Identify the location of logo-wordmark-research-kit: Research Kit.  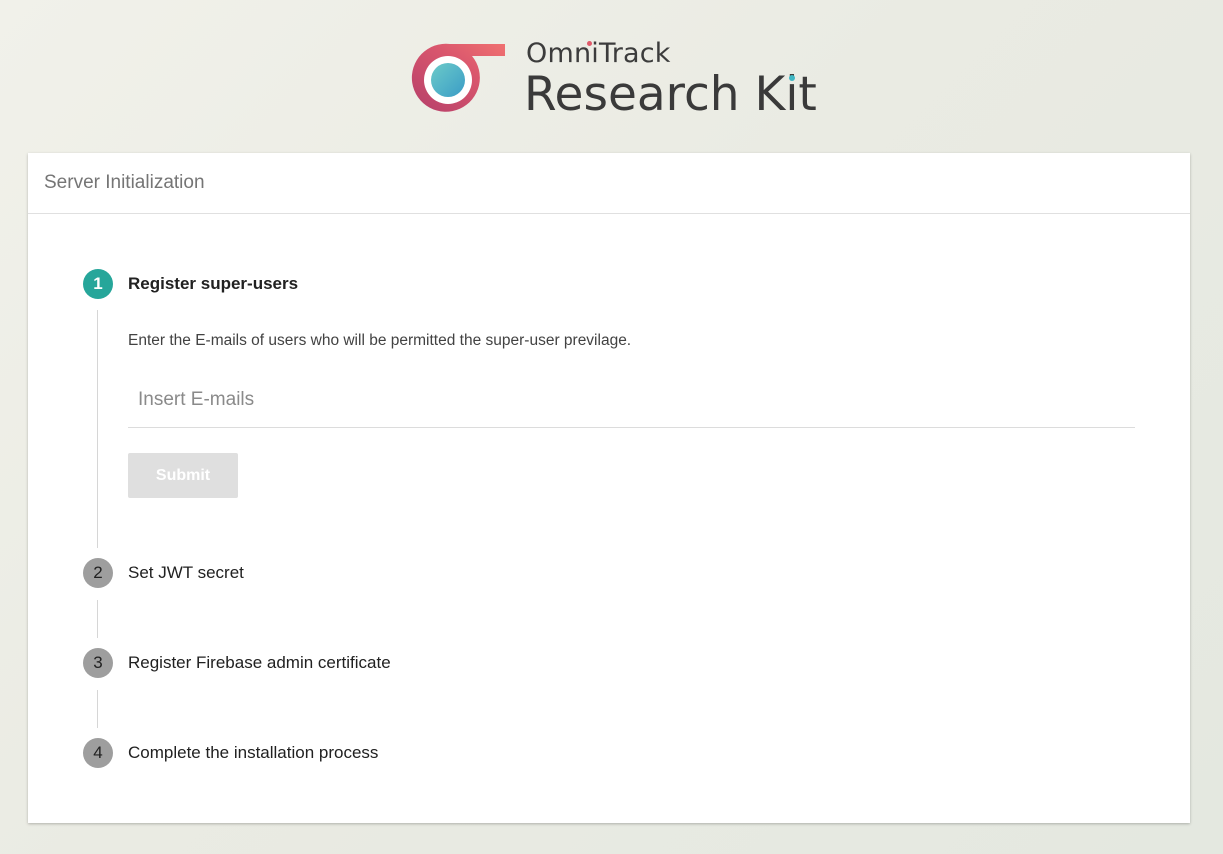
(670, 94).